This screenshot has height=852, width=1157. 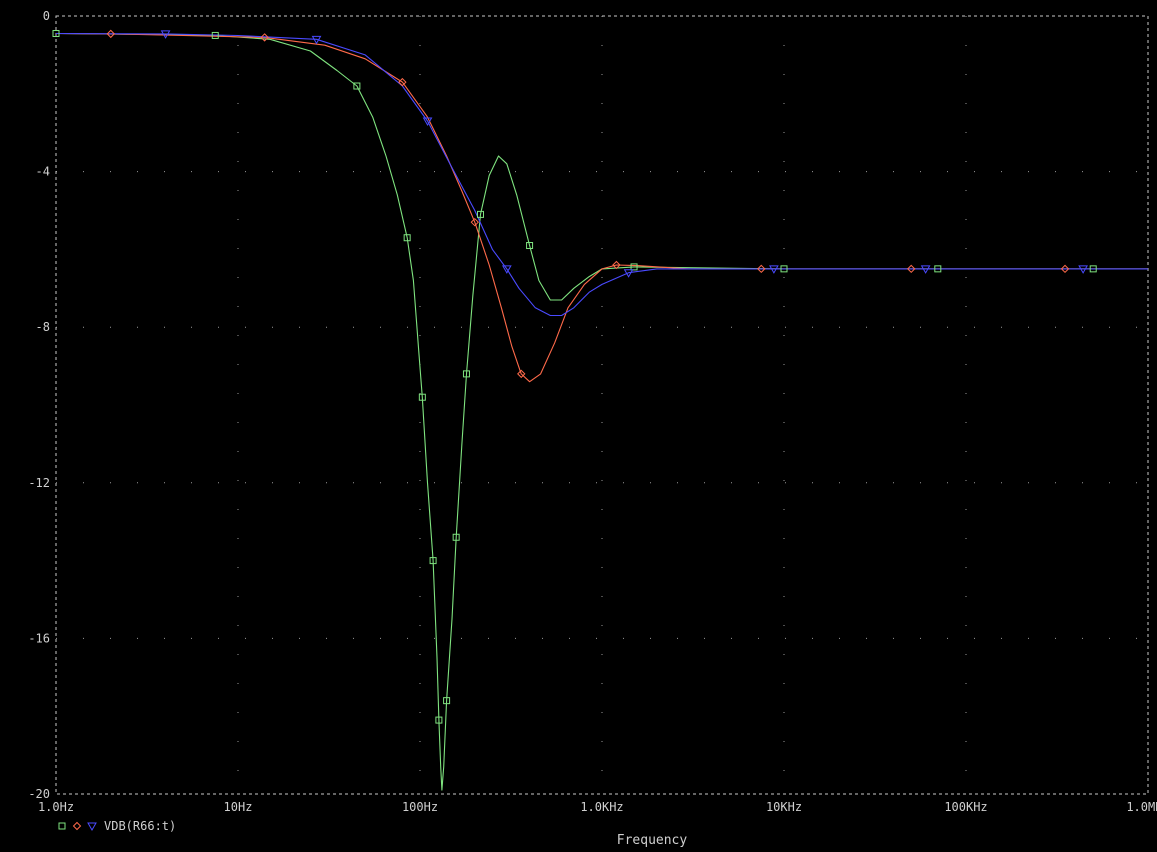 I want to click on x-tick-label: 10Hz, so click(x=238, y=807).